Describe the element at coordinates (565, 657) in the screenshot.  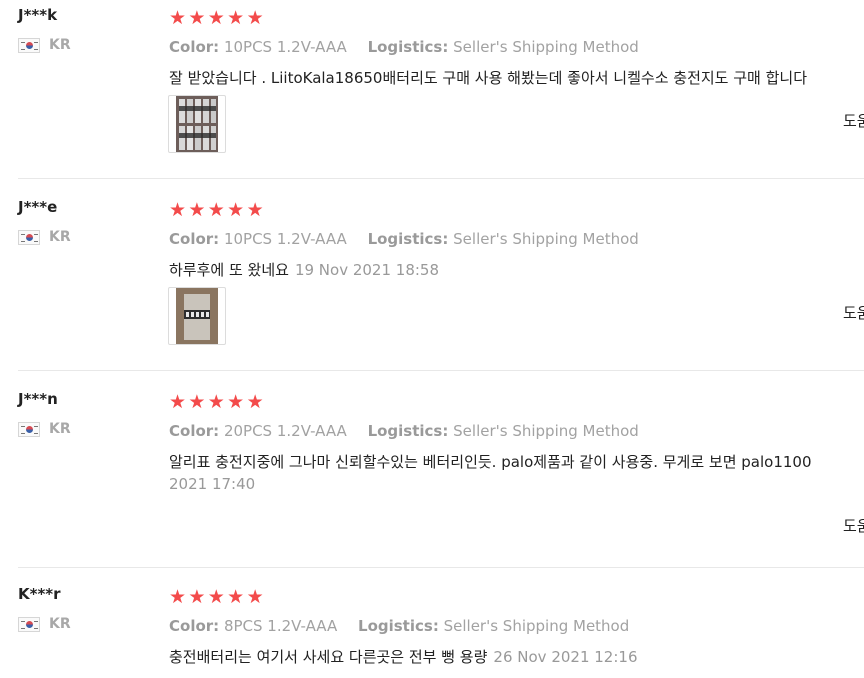
I see `review-date: 26 Nov 2021 12:16` at that location.